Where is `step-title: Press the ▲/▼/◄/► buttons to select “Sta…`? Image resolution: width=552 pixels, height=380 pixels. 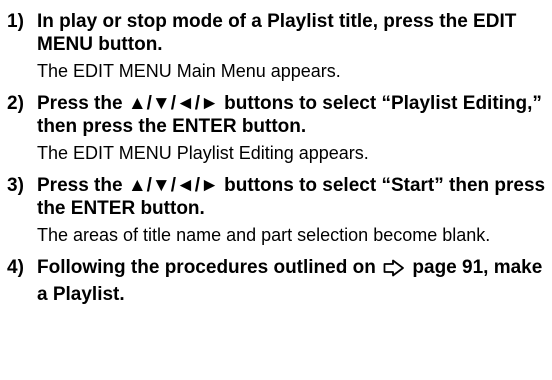
step-title: Press the ▲/▼/◄/► buttons to select “Sta… is located at coordinates (291, 197).